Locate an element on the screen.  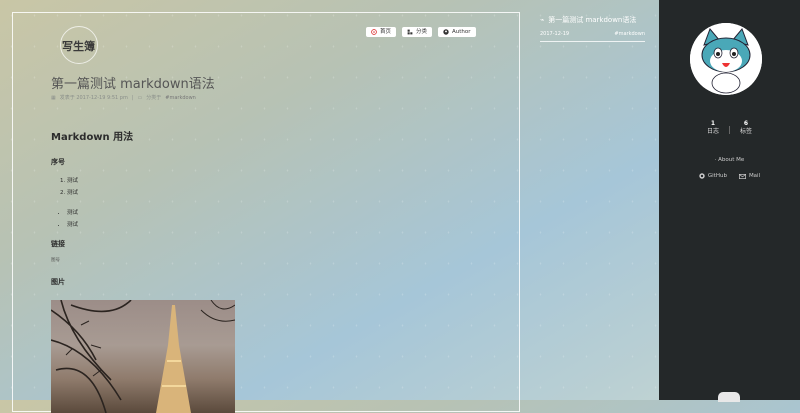
toc-date: 2017-12-19 is located at coordinates (555, 34).